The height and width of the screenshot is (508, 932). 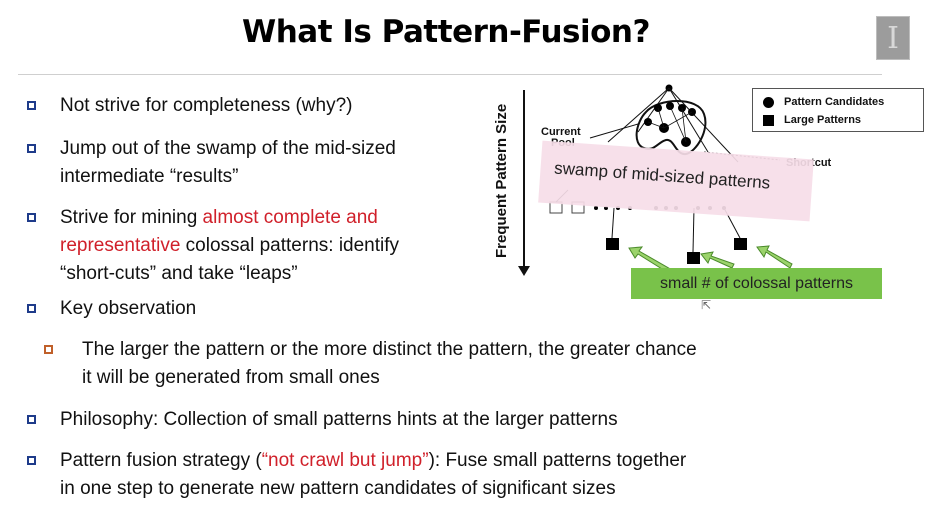 What do you see at coordinates (161, 460) in the screenshot?
I see `bullet-text: Pattern fusion strategy (` at bounding box center [161, 460].